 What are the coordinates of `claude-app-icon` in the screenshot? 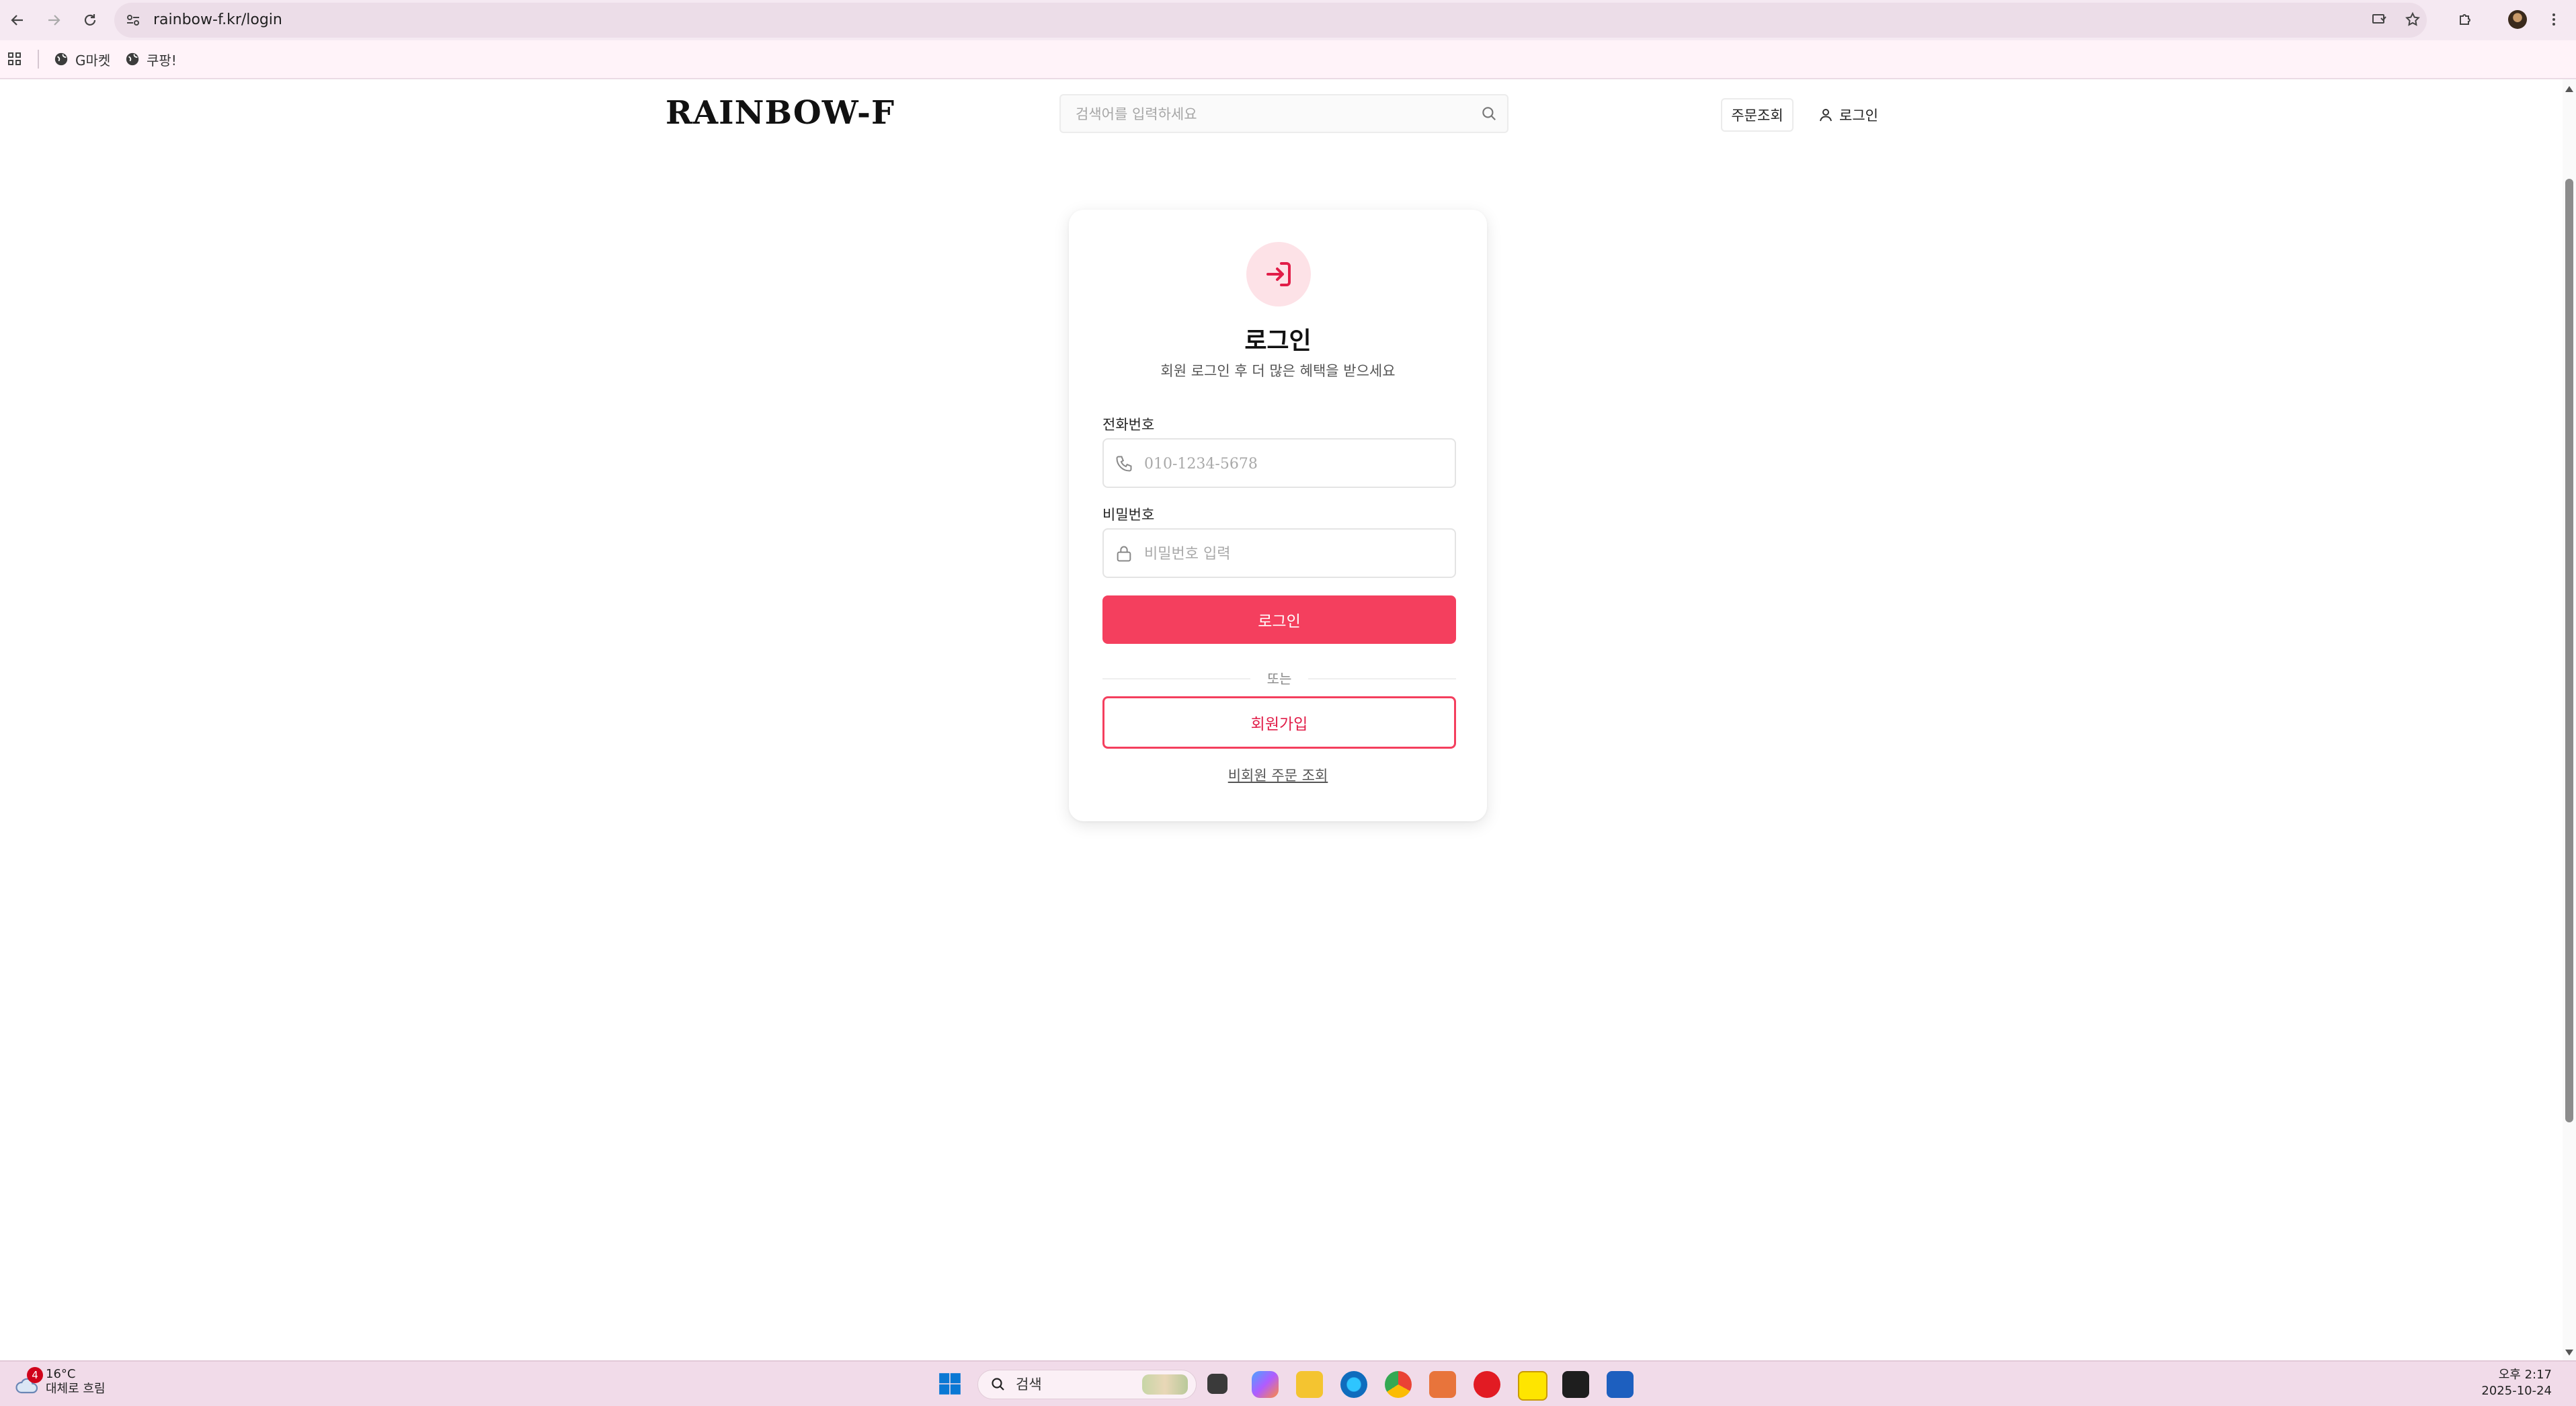 It's located at (1442, 1385).